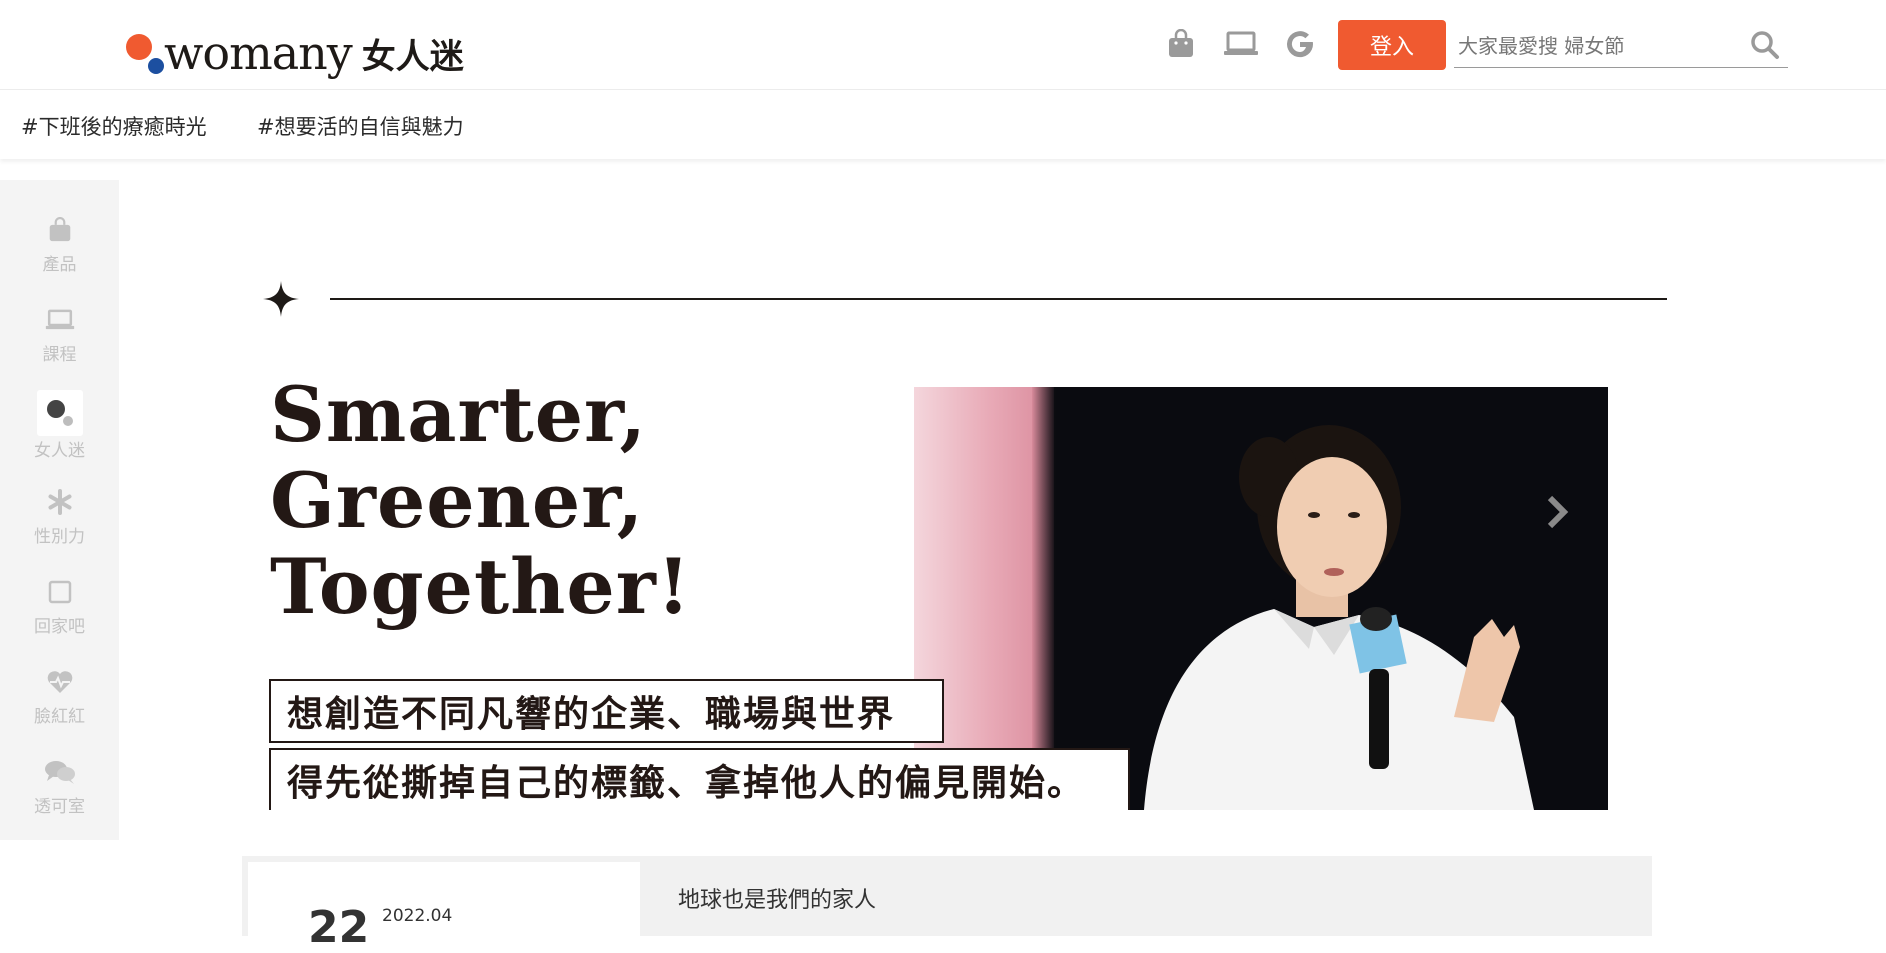 This screenshot has width=1886, height=953. I want to click on login-button: 登入, so click(1392, 45).